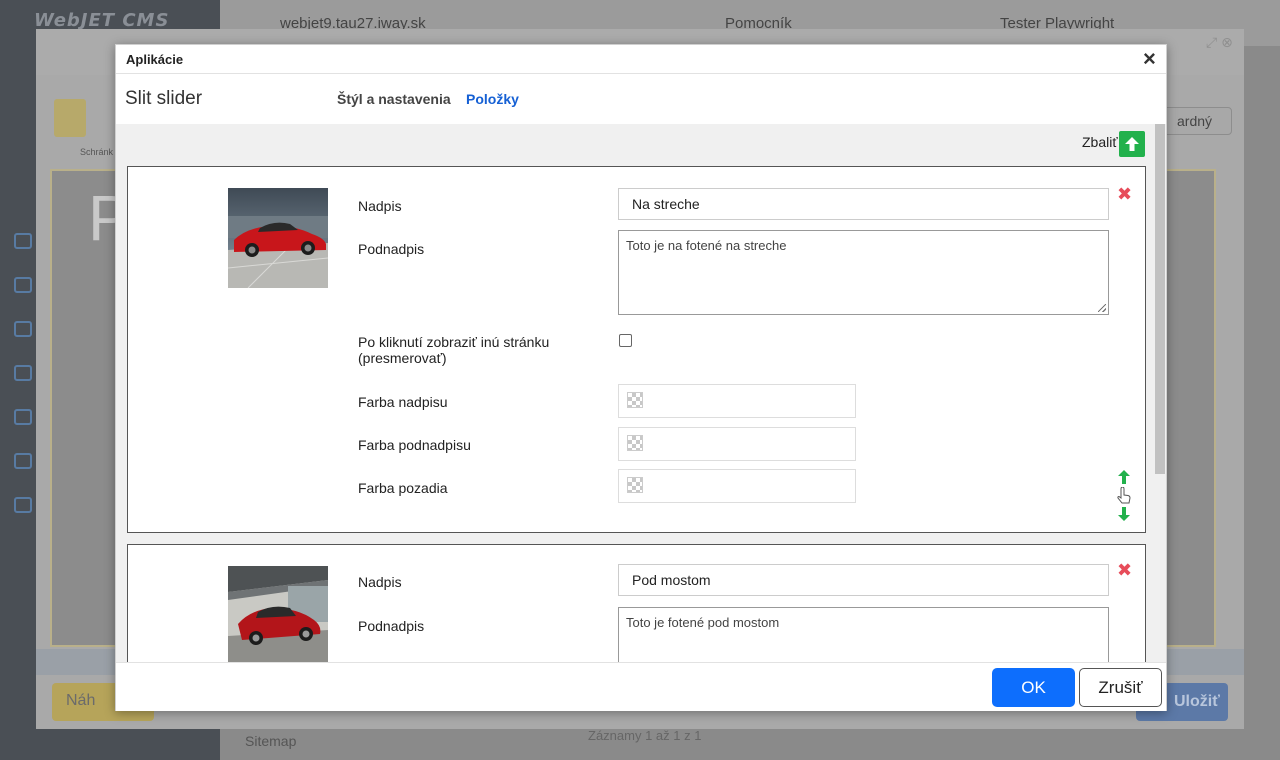 The width and height of the screenshot is (1280, 760). Describe the element at coordinates (414, 445) in the screenshot. I see `subtitle-color-label: Farba podnadpisu` at that location.